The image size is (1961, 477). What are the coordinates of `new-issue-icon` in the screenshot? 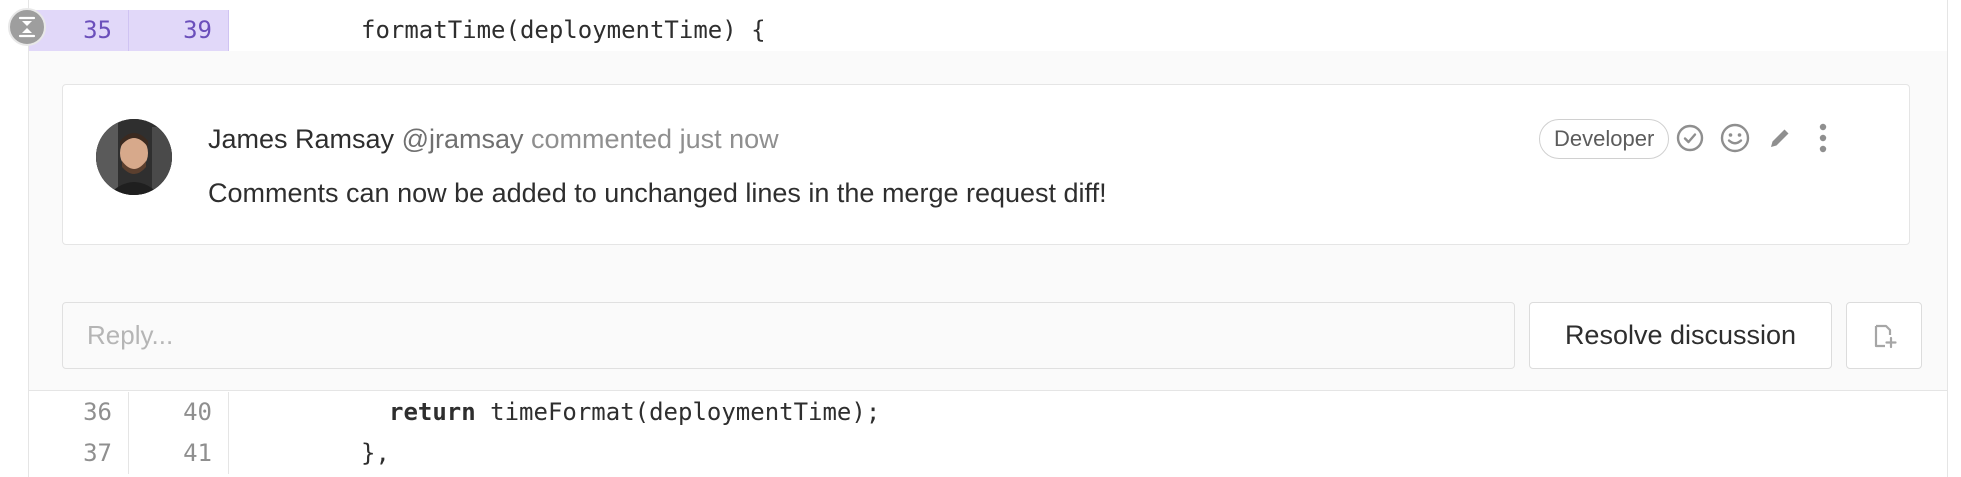 It's located at (1885, 336).